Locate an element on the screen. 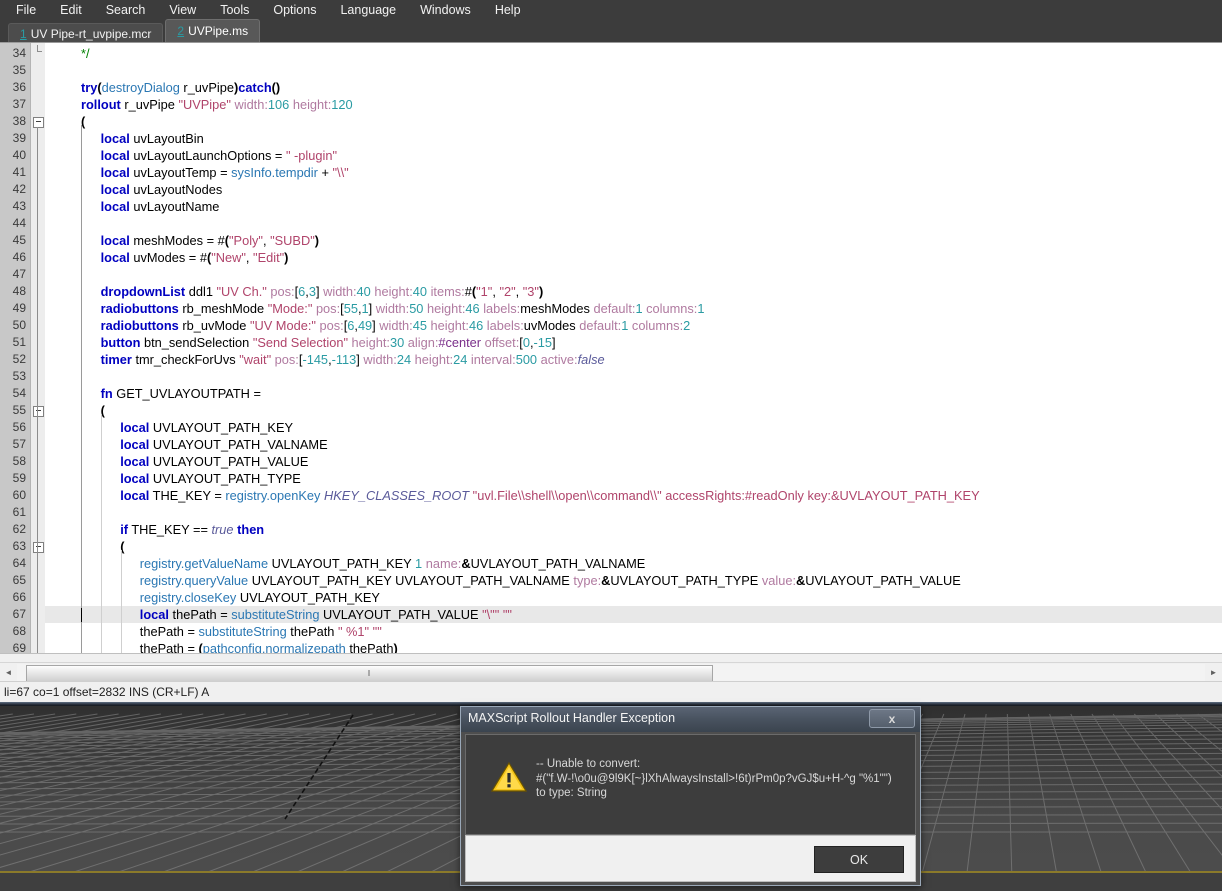 The width and height of the screenshot is (1222, 891). scroll-right-arrow-icon: ► is located at coordinates (1213, 672).